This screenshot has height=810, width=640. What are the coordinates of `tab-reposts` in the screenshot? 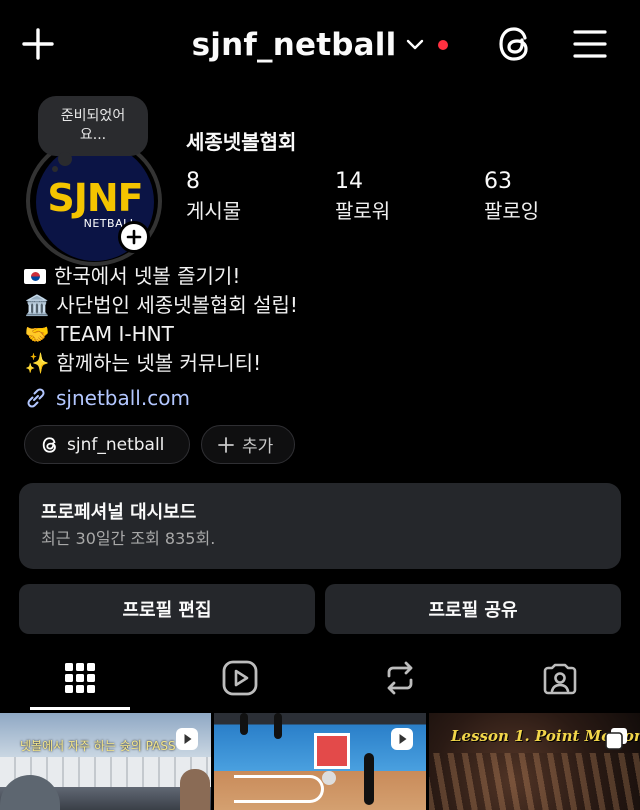 It's located at (400, 678).